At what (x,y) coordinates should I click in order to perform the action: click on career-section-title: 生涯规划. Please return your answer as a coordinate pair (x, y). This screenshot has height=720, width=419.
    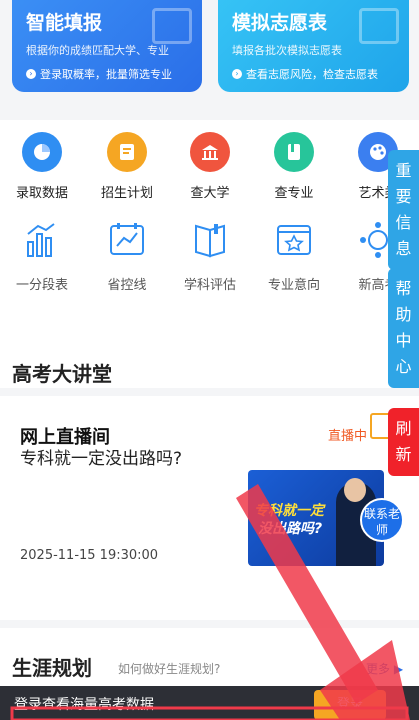
    Looking at the image, I should click on (52, 668).